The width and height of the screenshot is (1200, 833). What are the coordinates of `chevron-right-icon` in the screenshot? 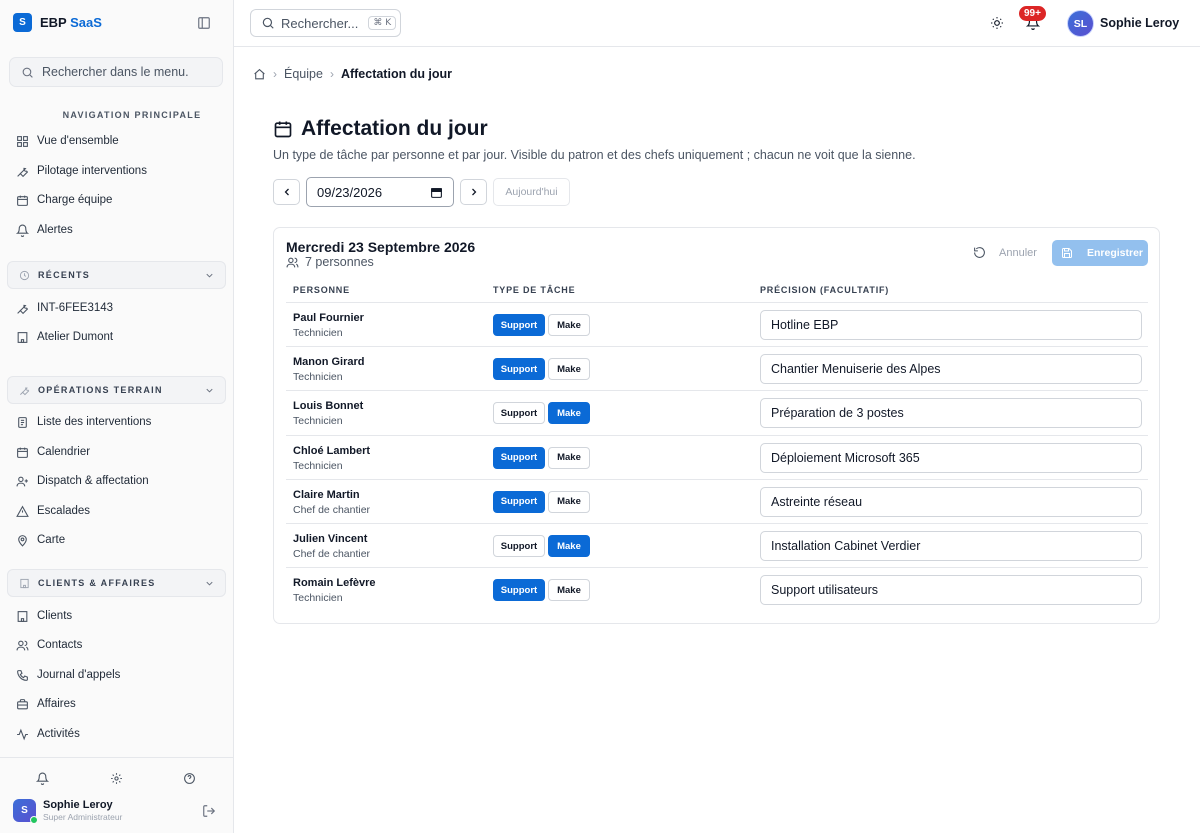 It's located at (473, 192).